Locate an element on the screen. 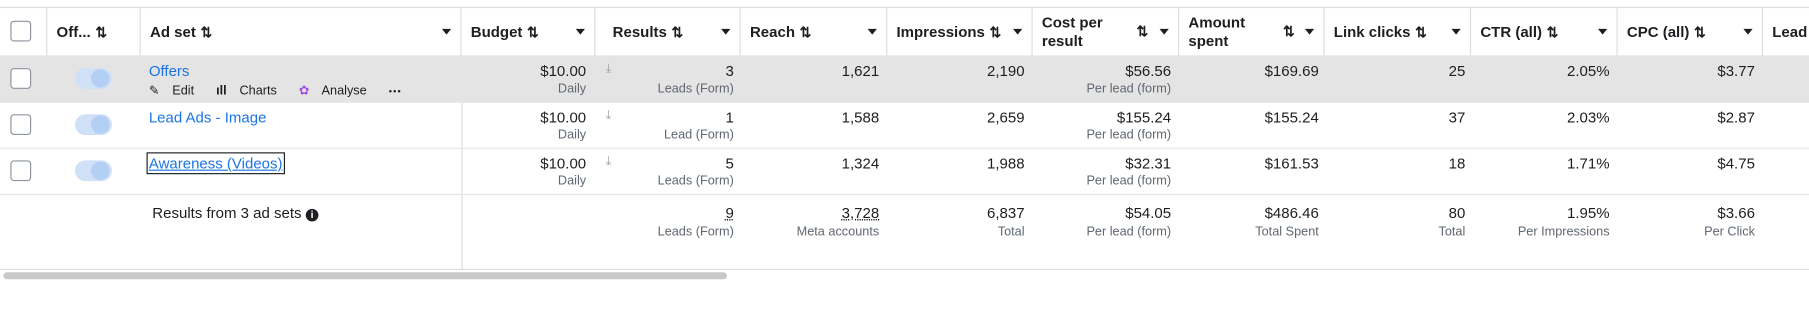  analyse-label: Analyse is located at coordinates (344, 91).